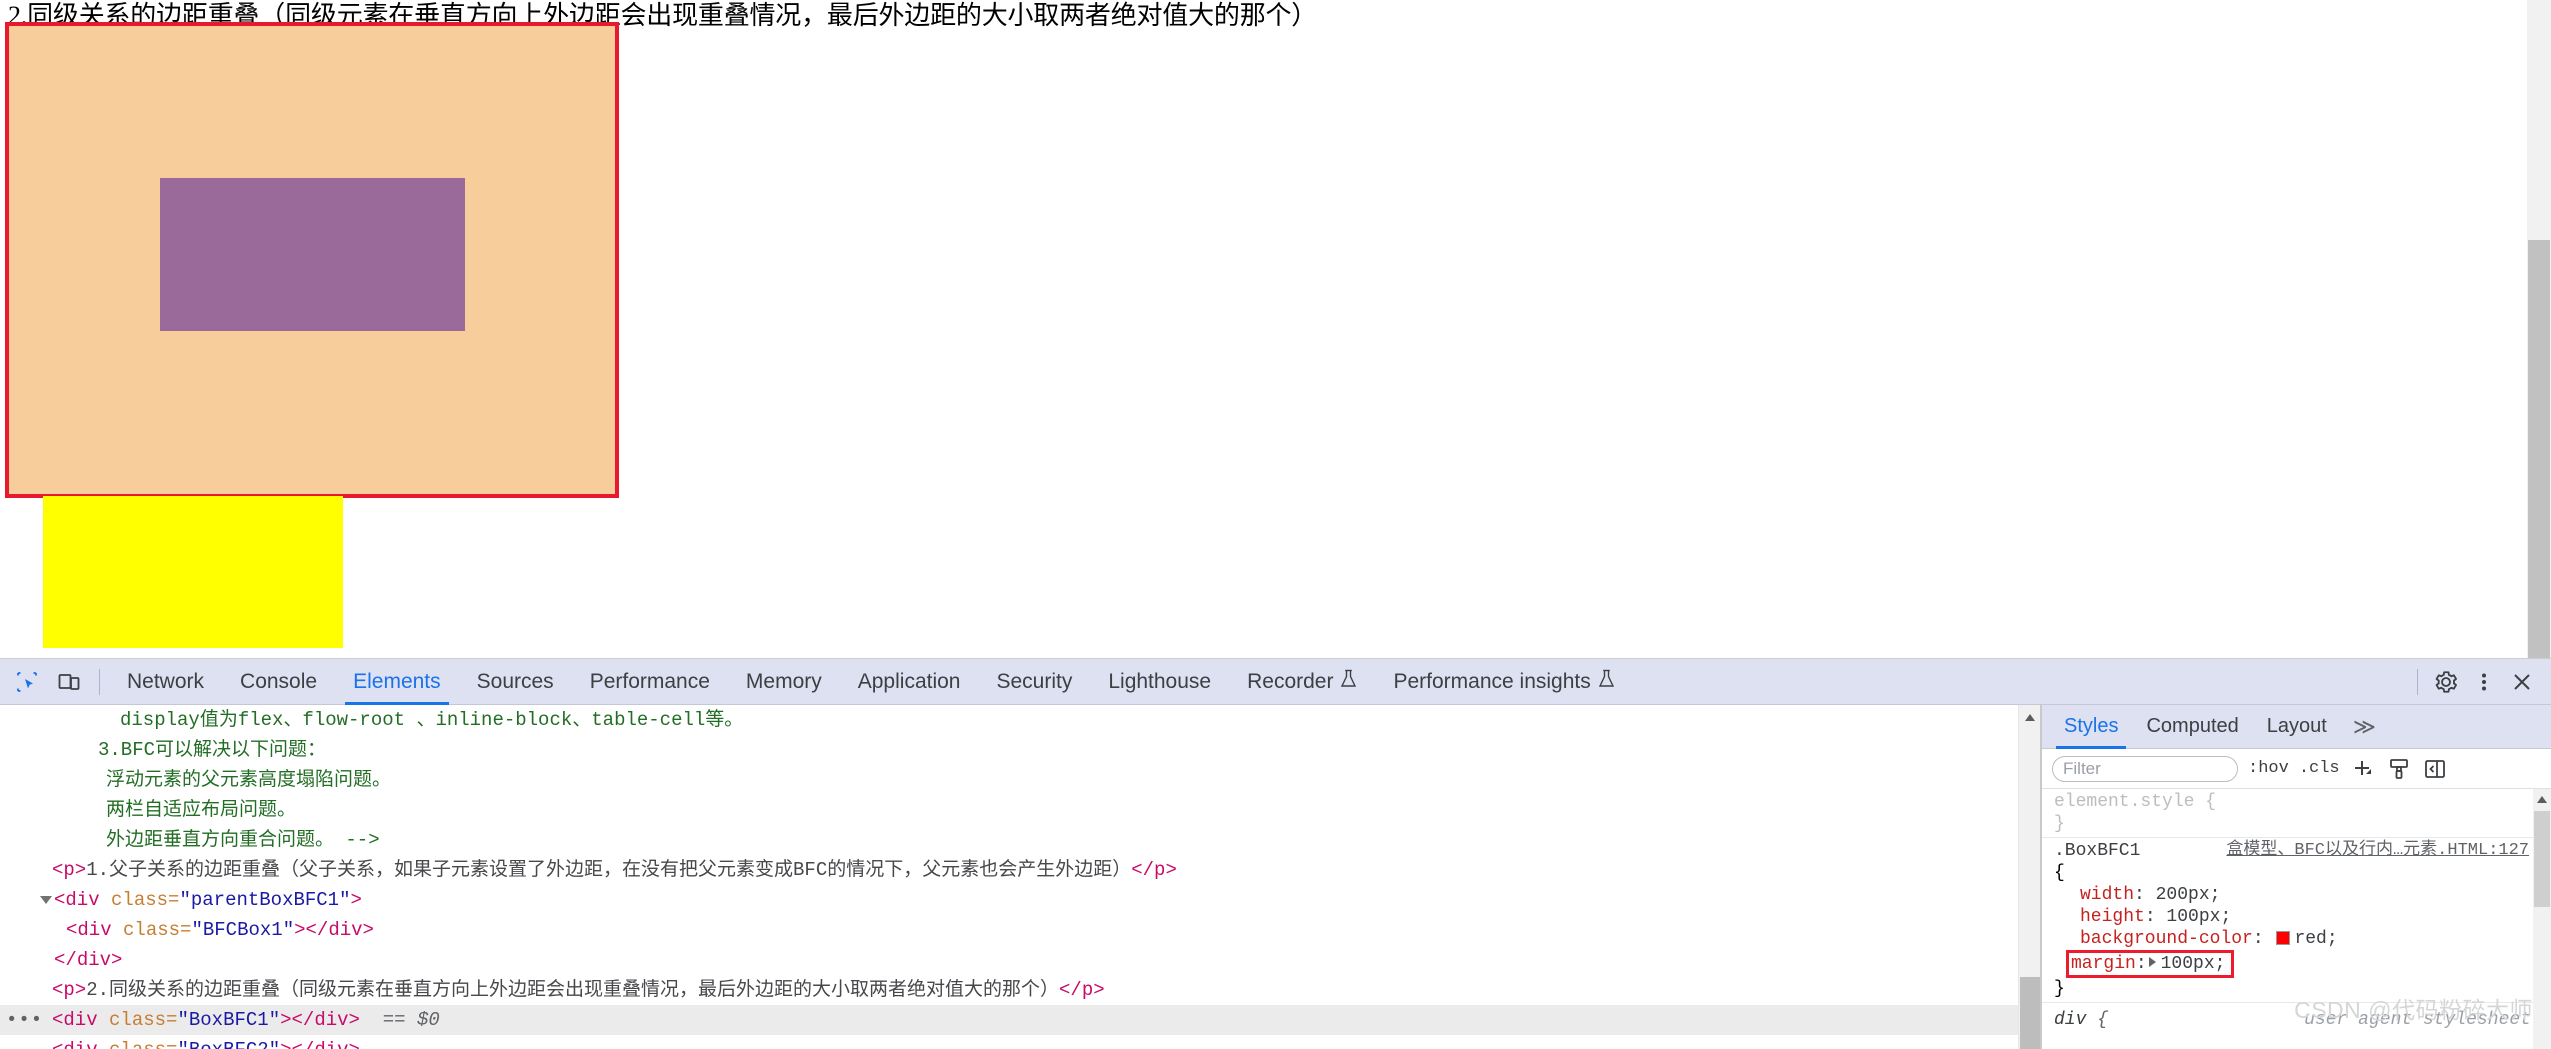 The image size is (2551, 1049). Describe the element at coordinates (1020, 1020) in the screenshot. I see `dom-line-boxbfc1-selected: ••• <div class="BoxBFC1"></div> == $0` at that location.